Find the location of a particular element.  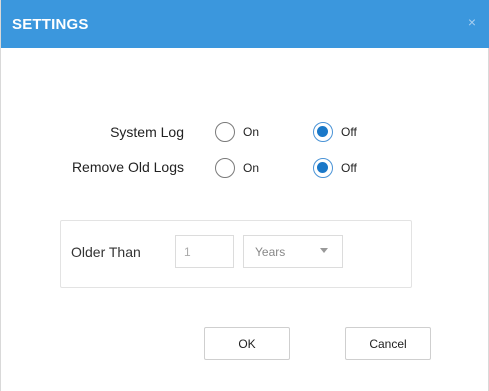

remove-old-logs-label: Remove Old Logs is located at coordinates (127, 167).